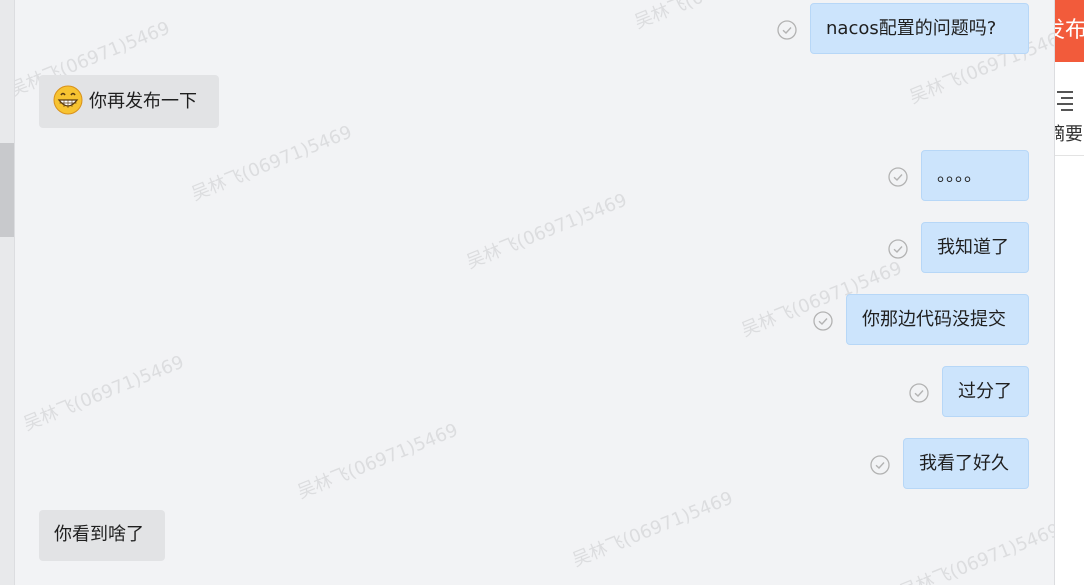 The image size is (1084, 585). I want to click on message-bubble-outgoing: 过分了, so click(985, 391).